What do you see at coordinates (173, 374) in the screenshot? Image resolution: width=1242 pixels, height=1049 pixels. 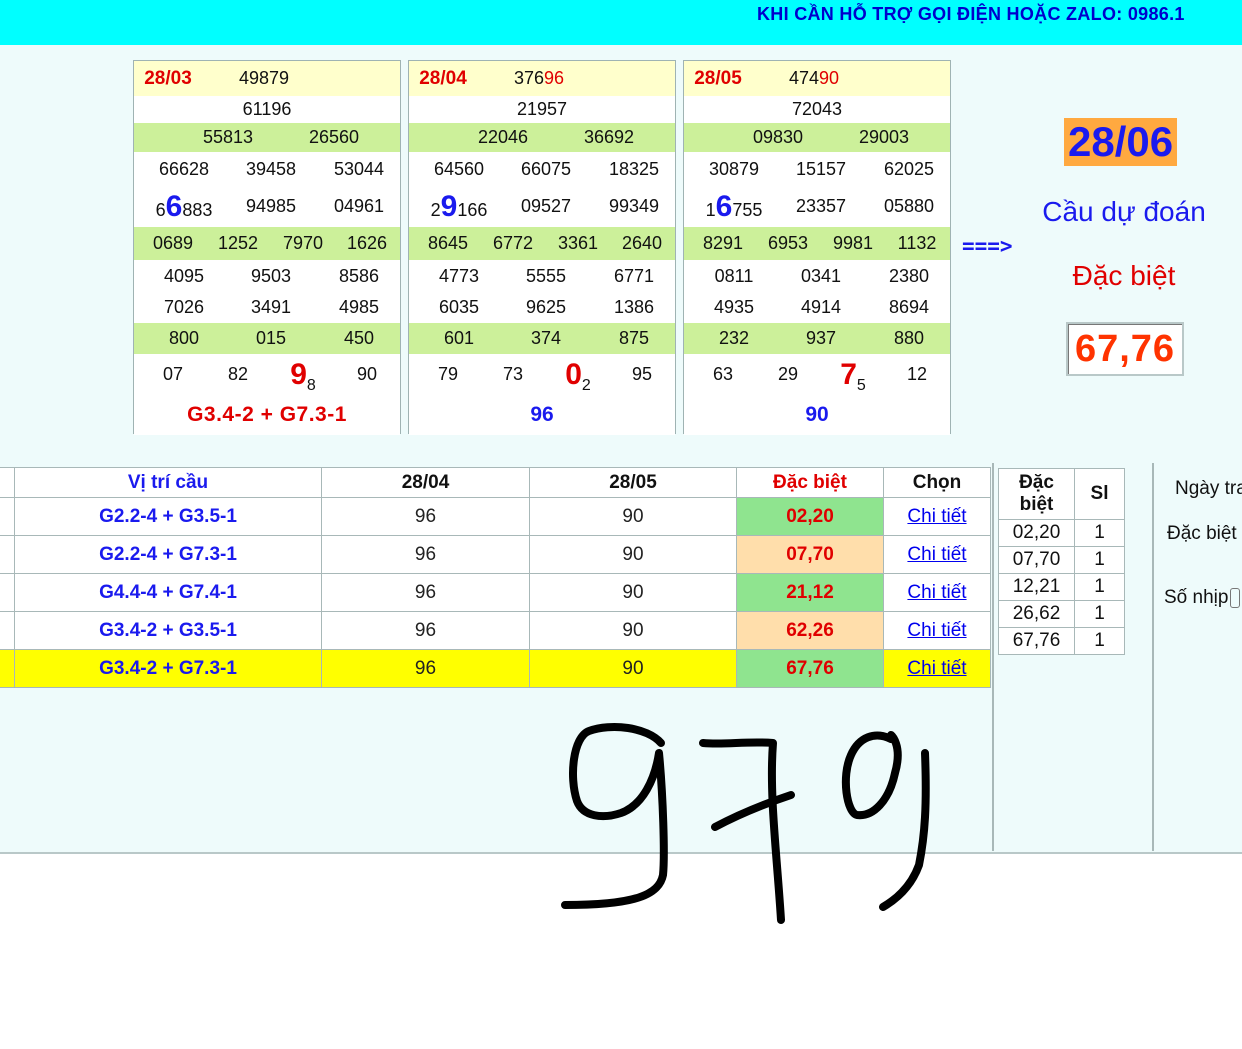 I see `prize-number: 07` at bounding box center [173, 374].